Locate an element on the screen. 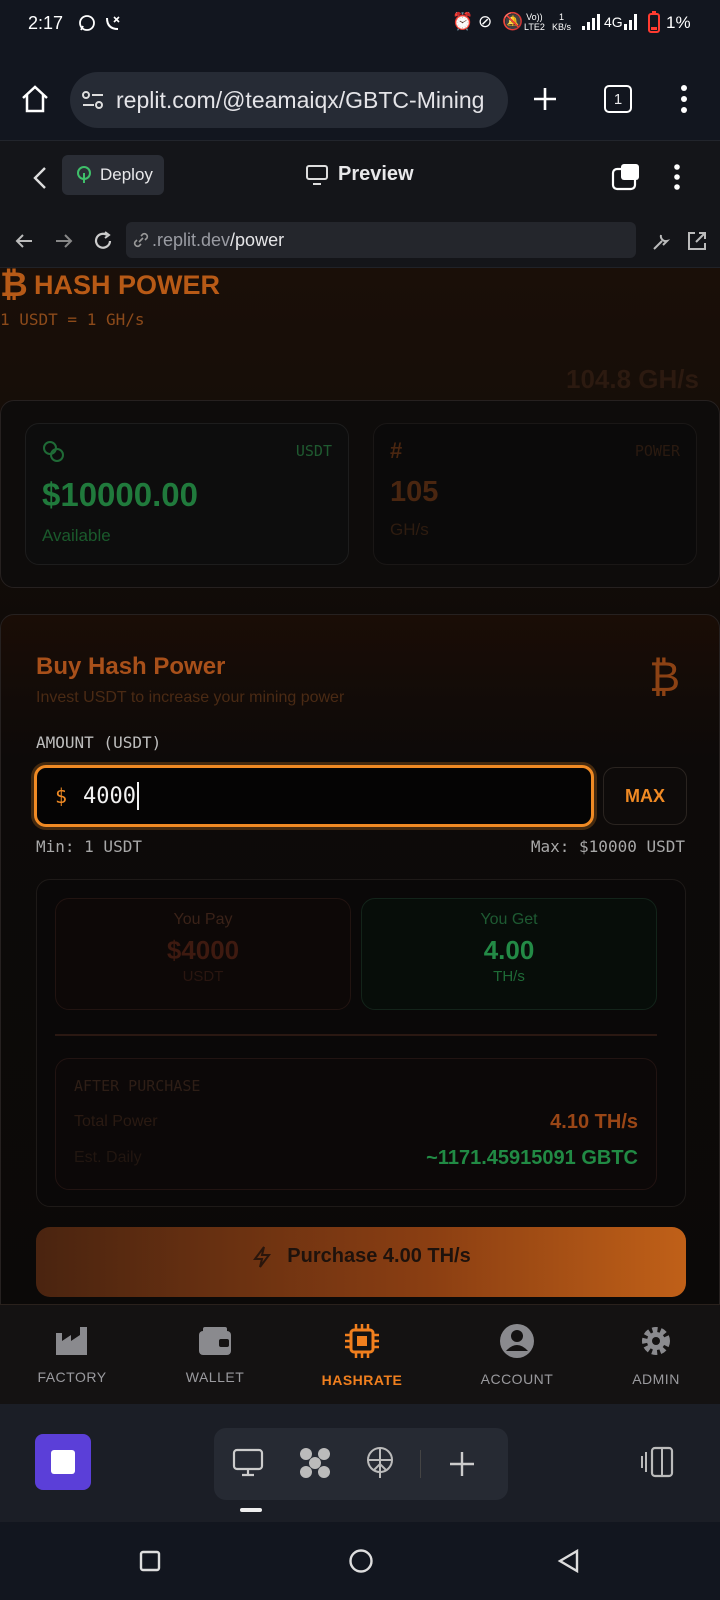  total-power-label: Total Power is located at coordinates (116, 1121).